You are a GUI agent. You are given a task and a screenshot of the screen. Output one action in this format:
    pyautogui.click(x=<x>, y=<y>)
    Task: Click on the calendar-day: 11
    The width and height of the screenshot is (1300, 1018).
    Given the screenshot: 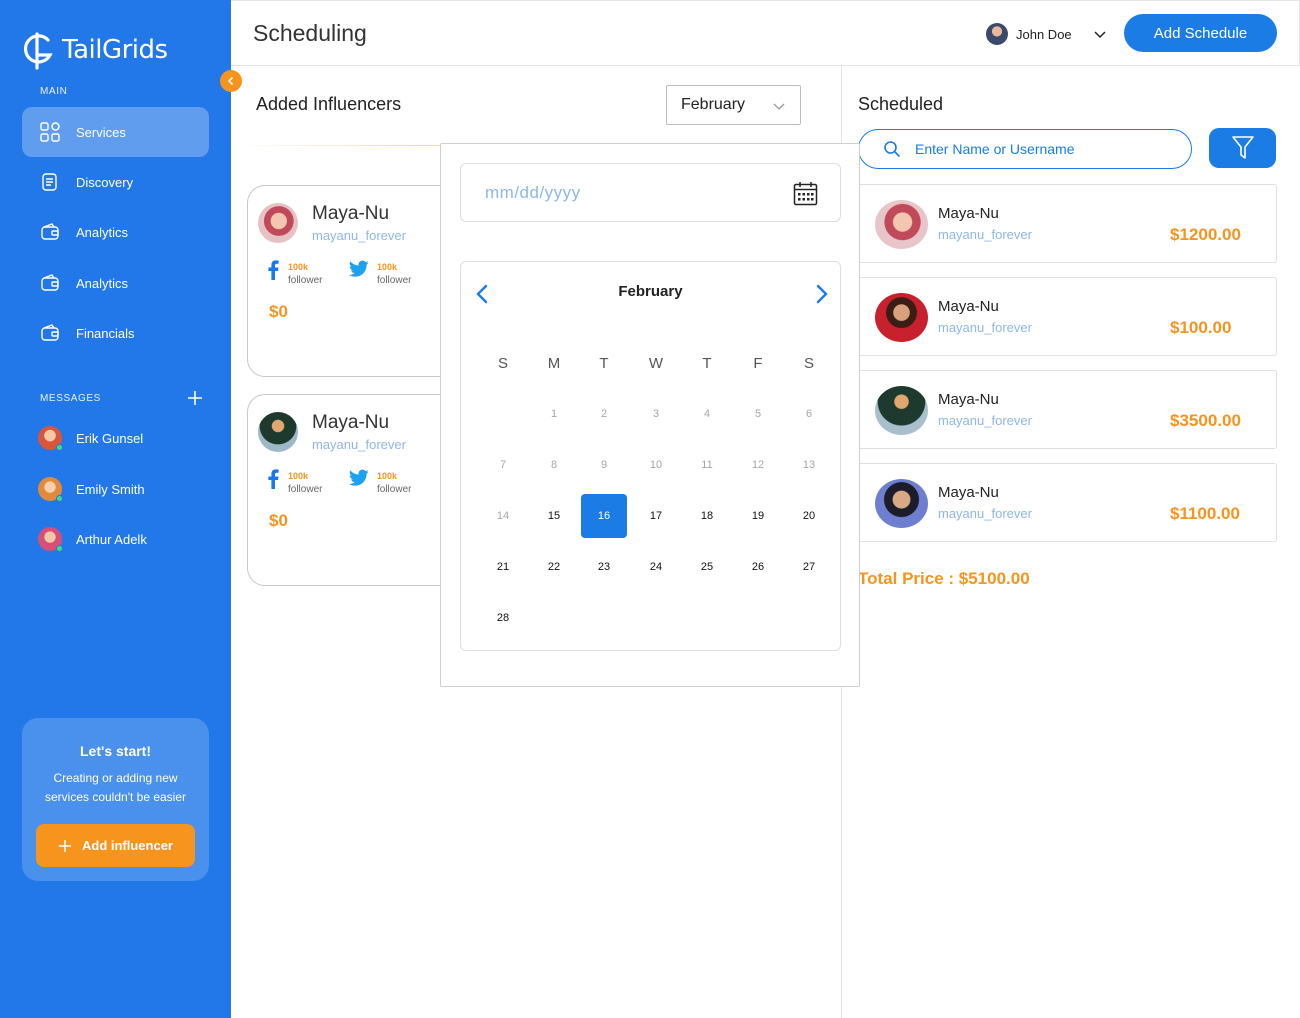 What is the action you would take?
    pyautogui.click(x=707, y=465)
    